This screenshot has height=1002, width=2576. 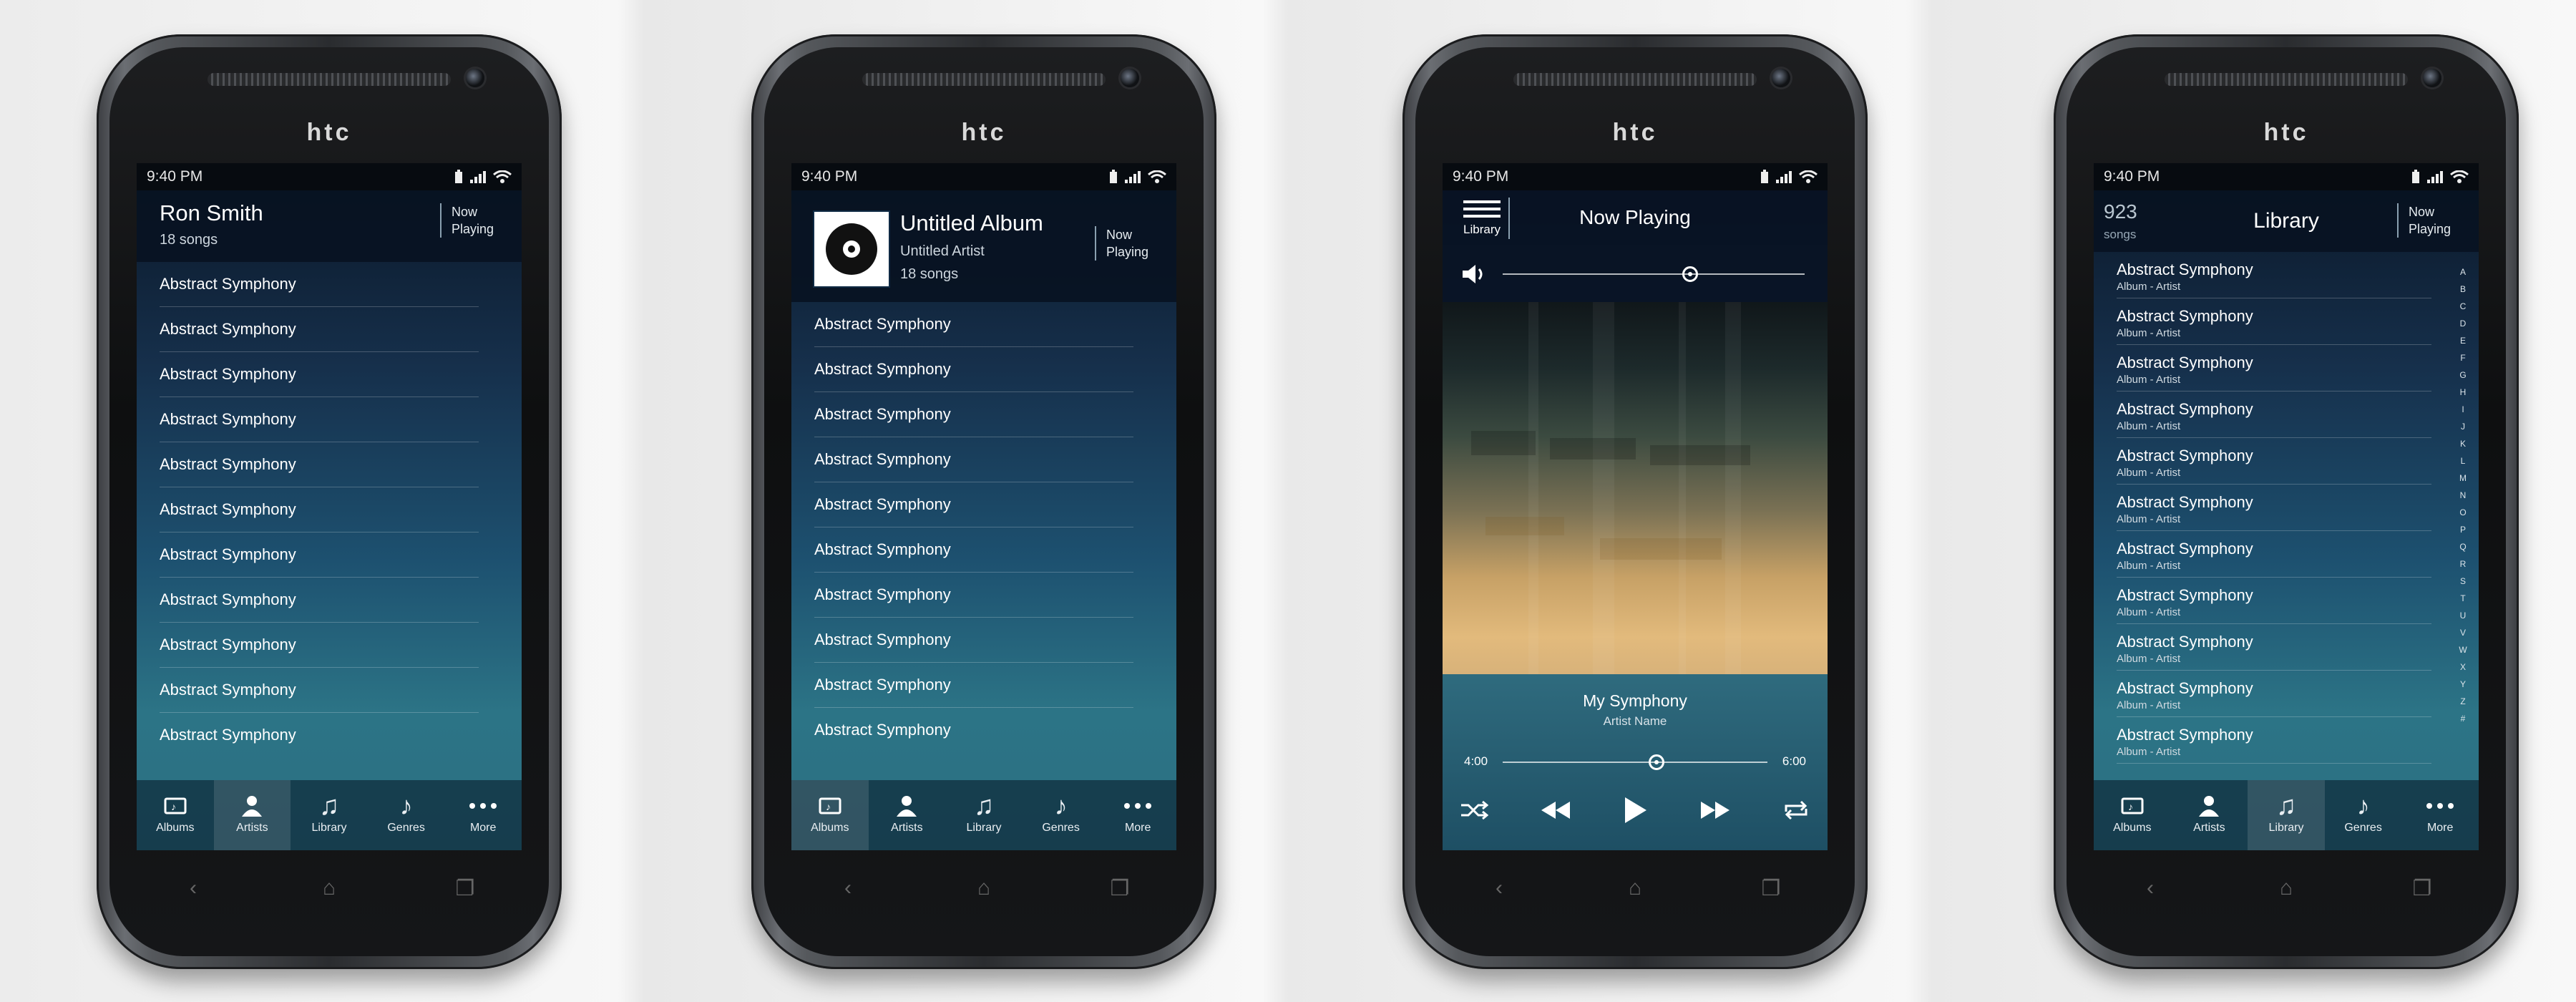 I want to click on alphabet-letter: A, so click(x=2463, y=272).